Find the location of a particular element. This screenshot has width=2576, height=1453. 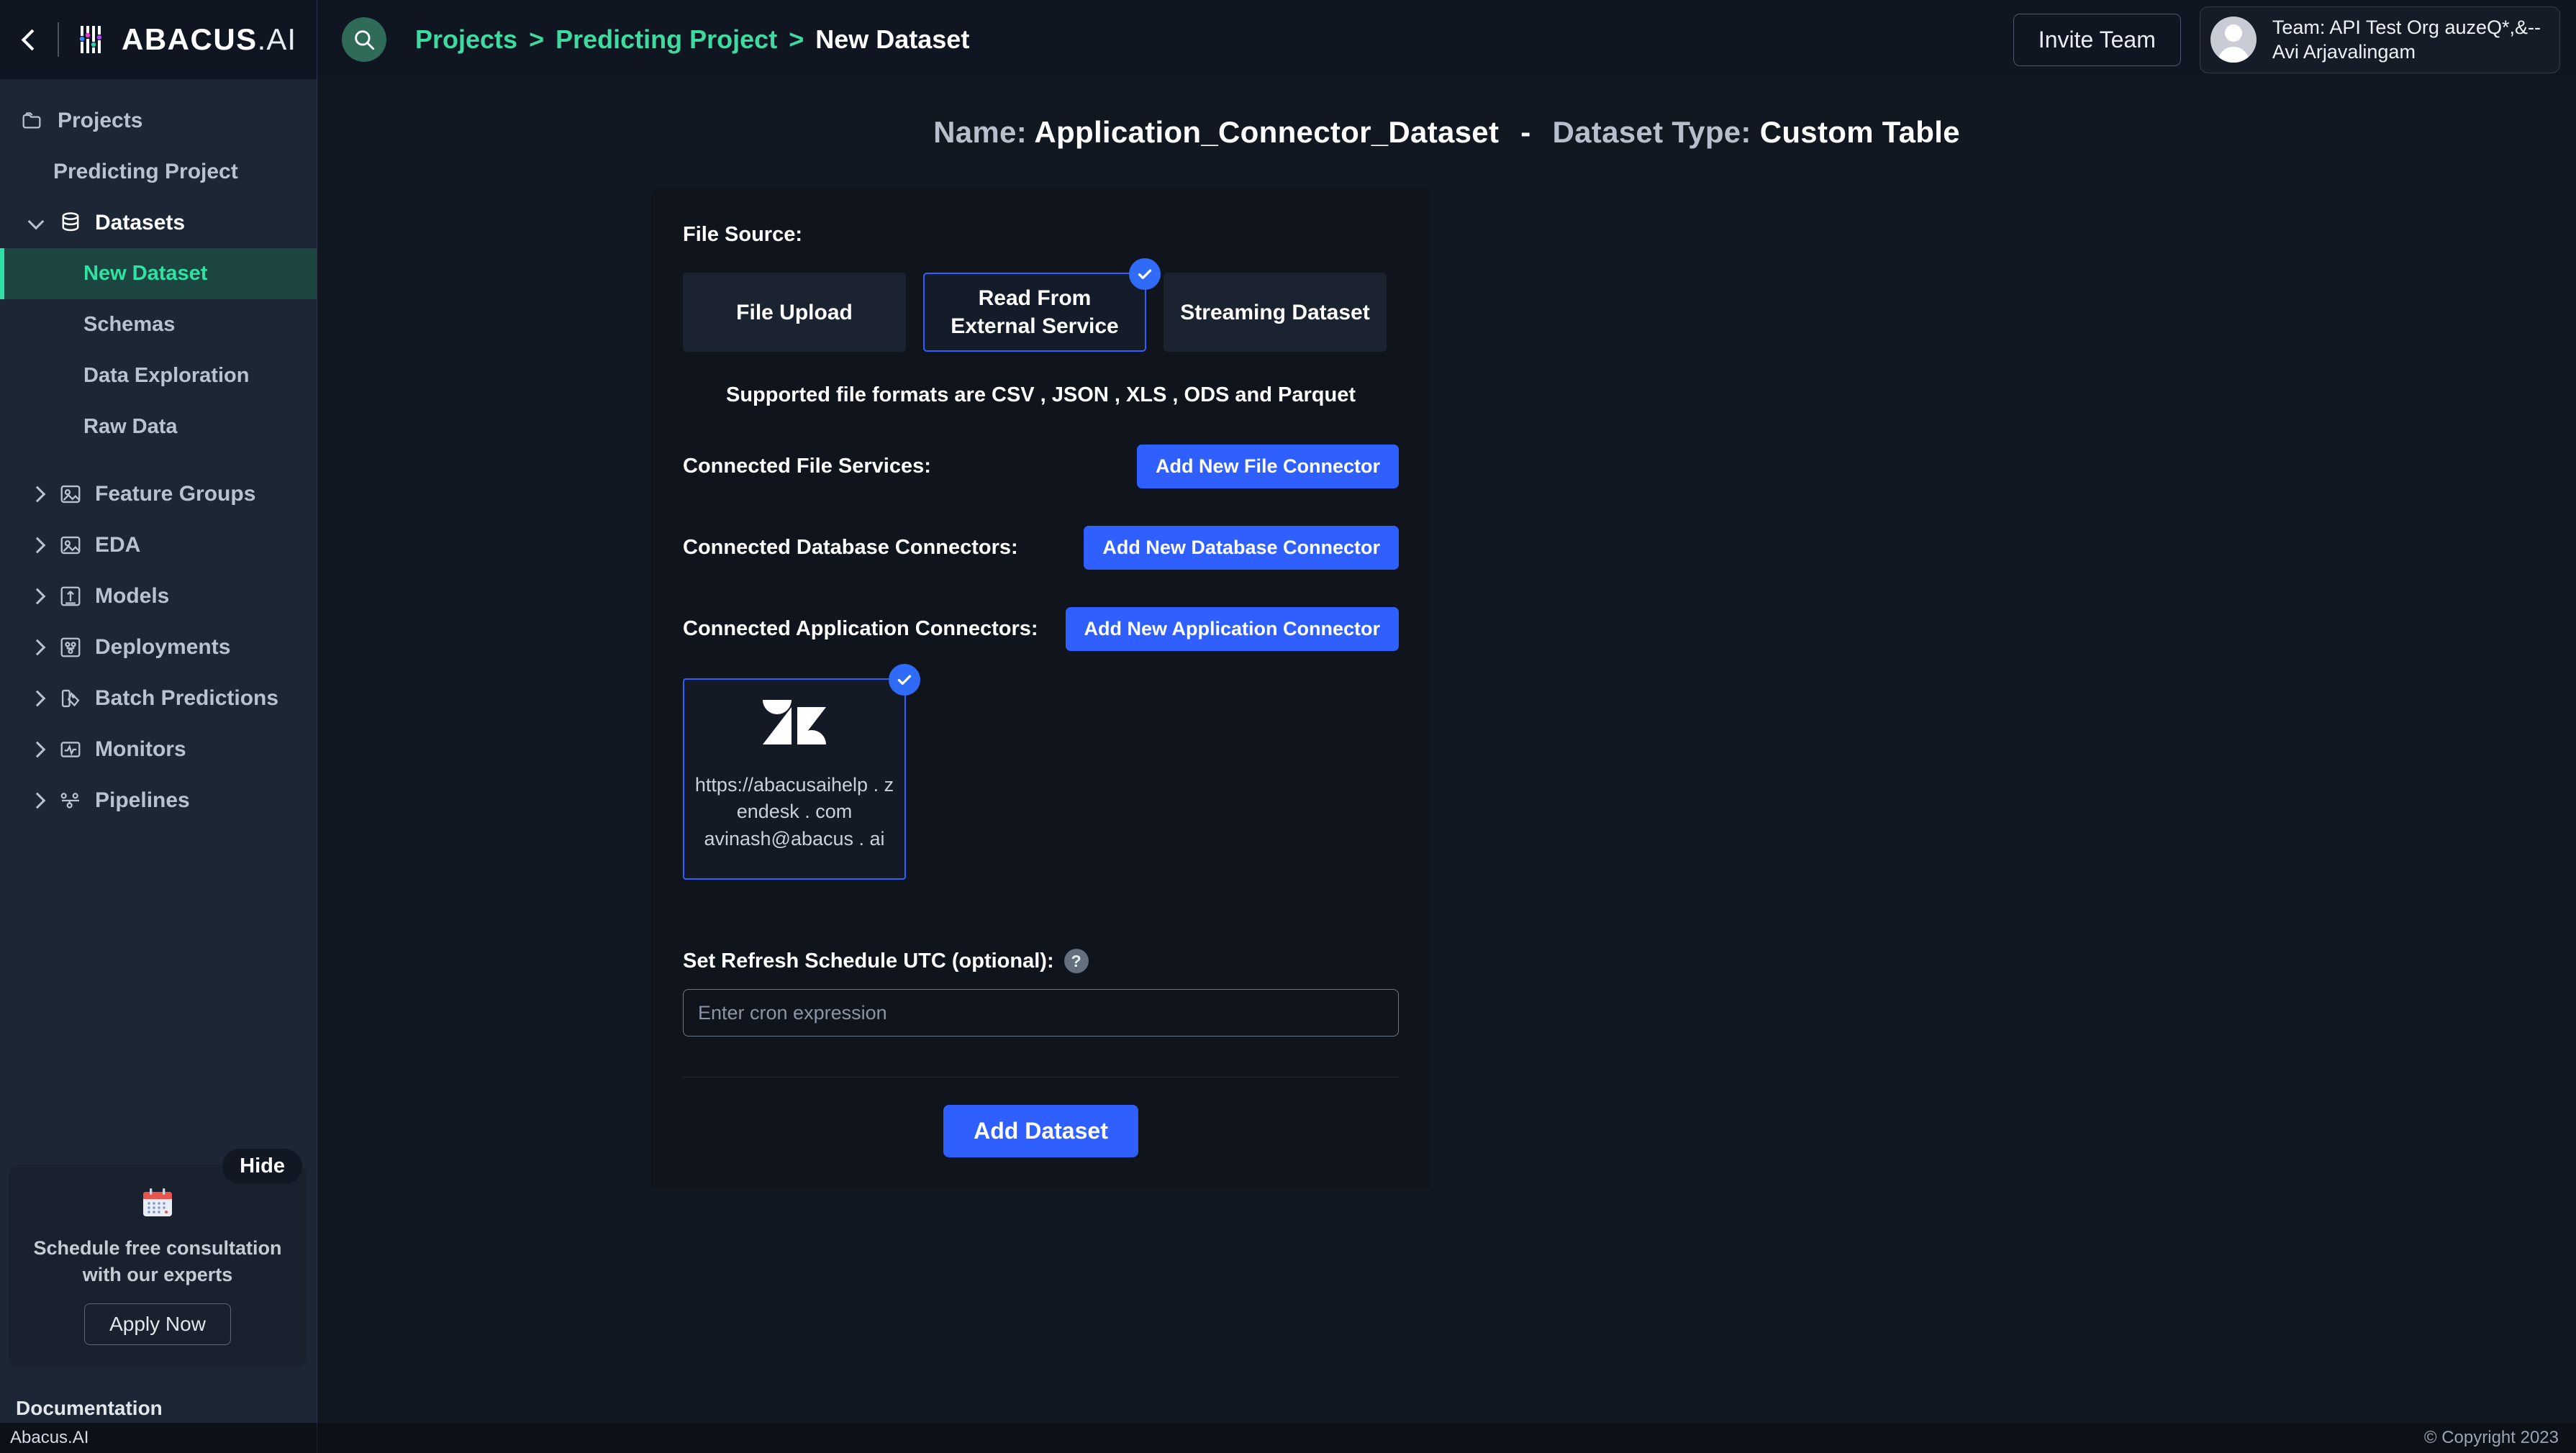

card-footer: Add Dataset is located at coordinates (1041, 1133).